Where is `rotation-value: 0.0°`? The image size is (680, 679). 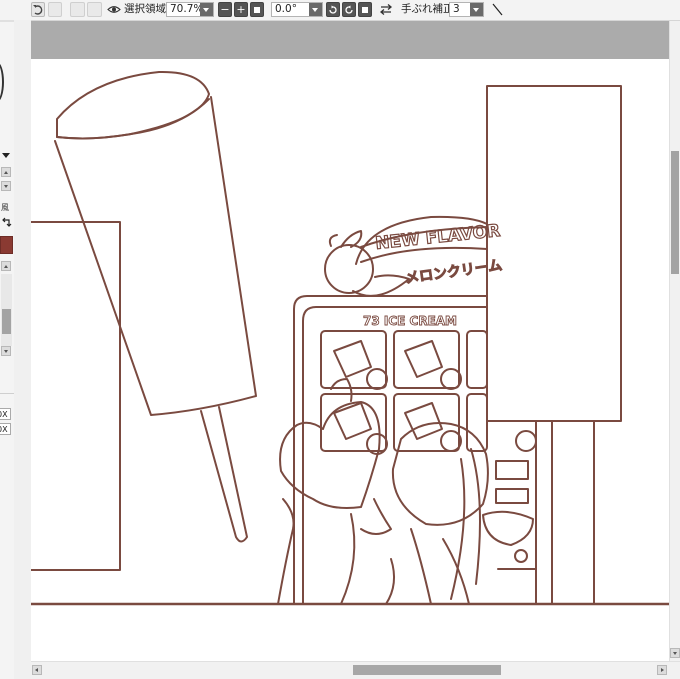 rotation-value: 0.0° is located at coordinates (286, 9).